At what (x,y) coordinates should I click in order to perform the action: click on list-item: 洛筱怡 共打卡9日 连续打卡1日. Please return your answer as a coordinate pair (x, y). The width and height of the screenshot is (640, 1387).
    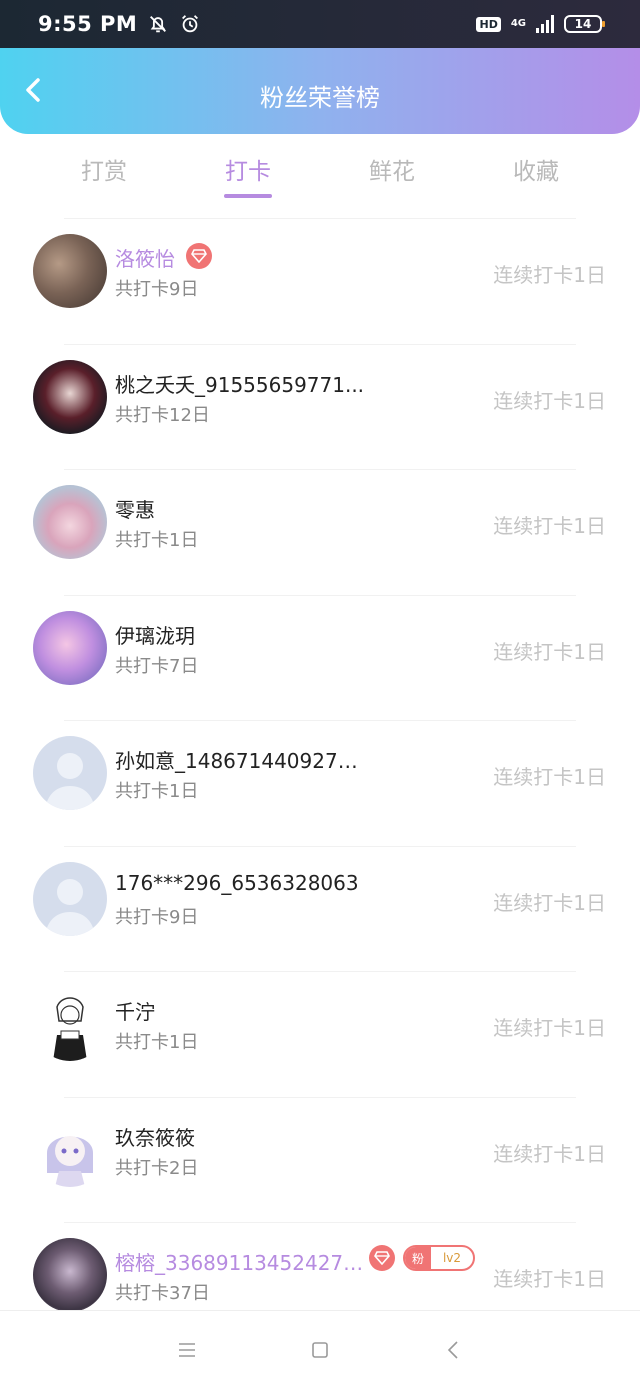
    Looking at the image, I should click on (320, 281).